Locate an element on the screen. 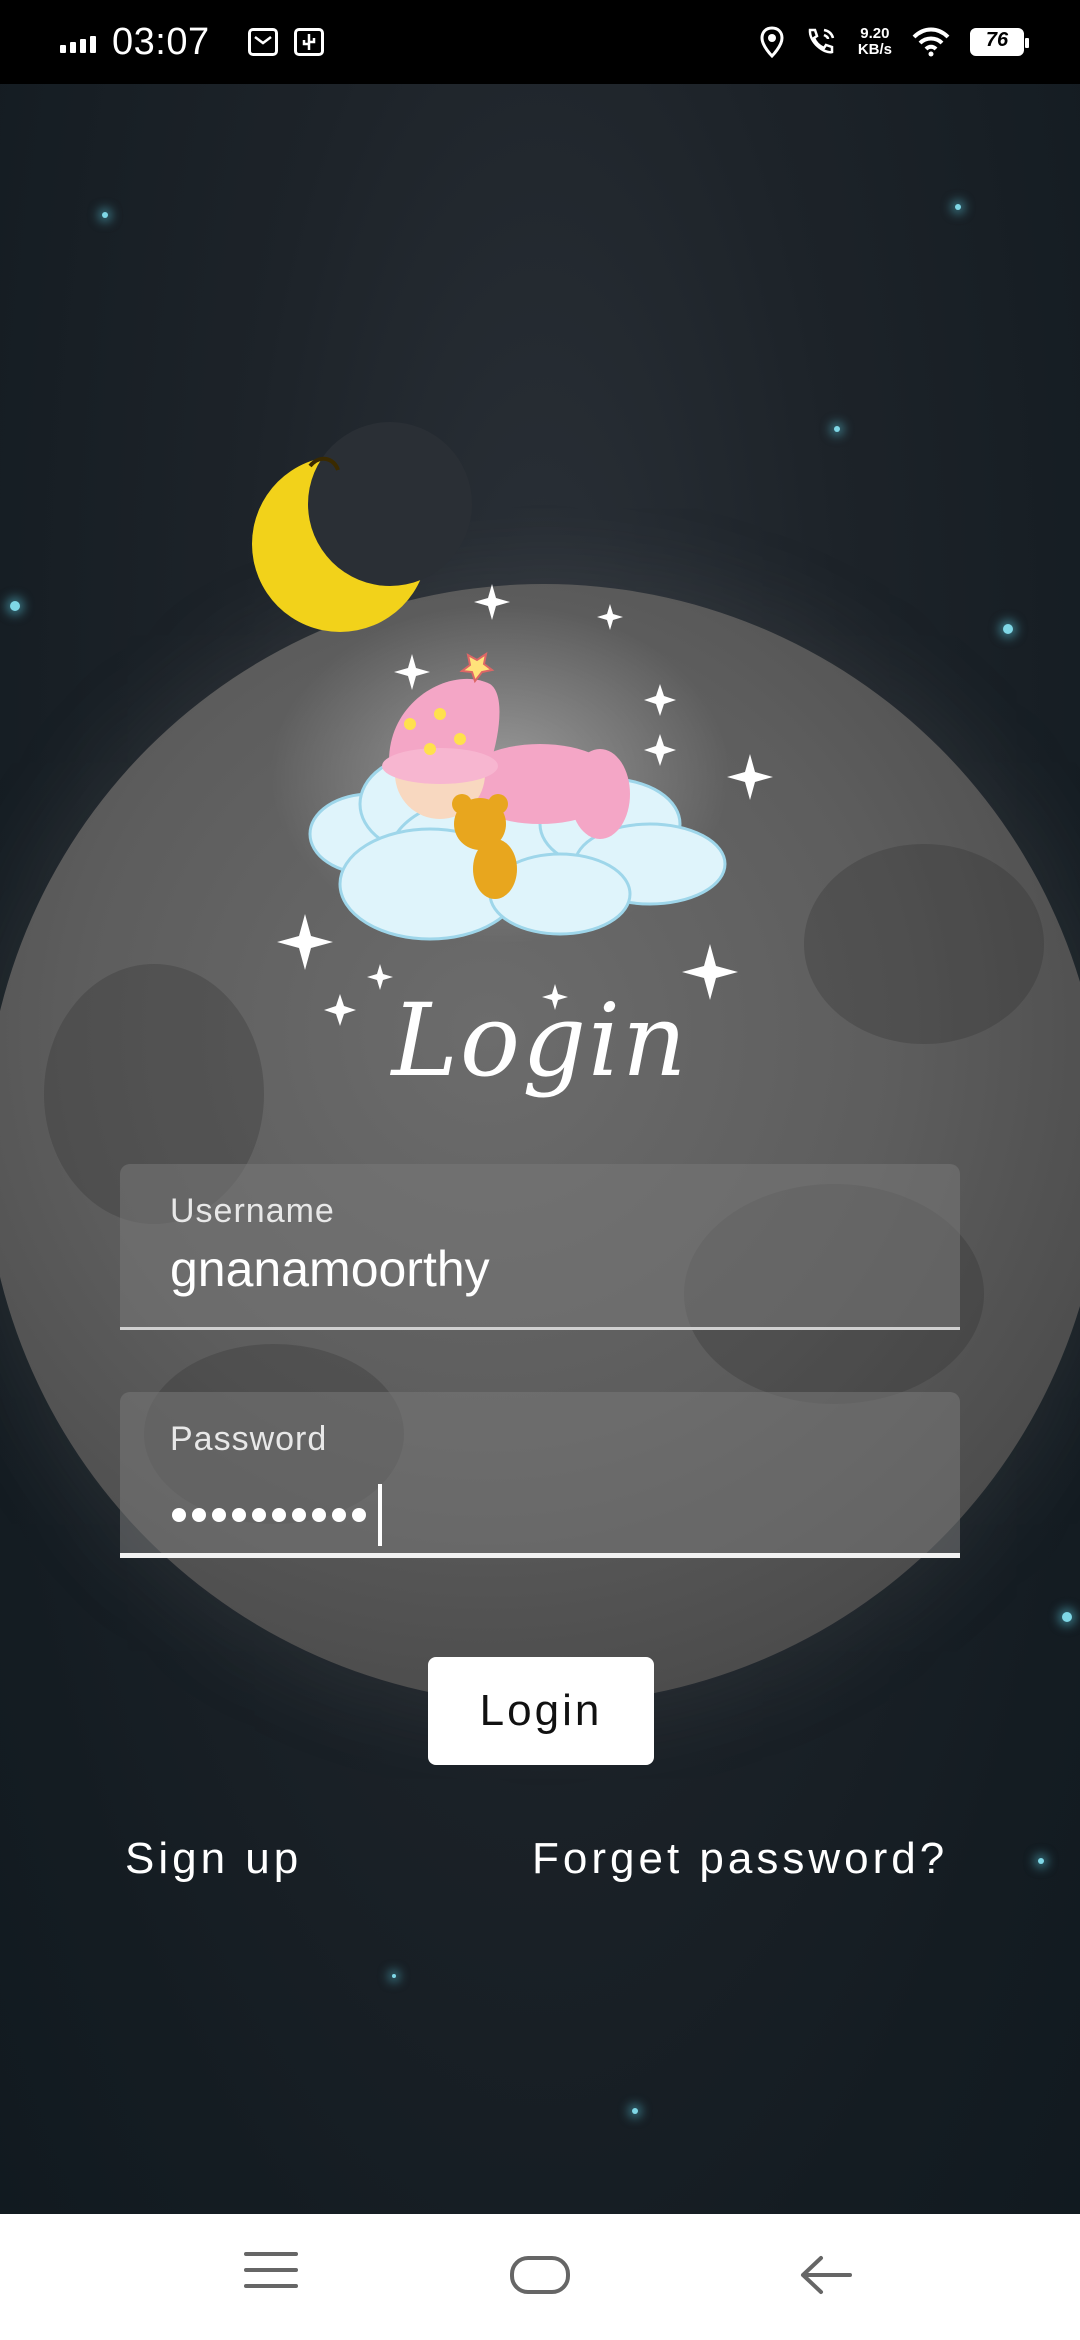  home-icon is located at coordinates (540, 2275).